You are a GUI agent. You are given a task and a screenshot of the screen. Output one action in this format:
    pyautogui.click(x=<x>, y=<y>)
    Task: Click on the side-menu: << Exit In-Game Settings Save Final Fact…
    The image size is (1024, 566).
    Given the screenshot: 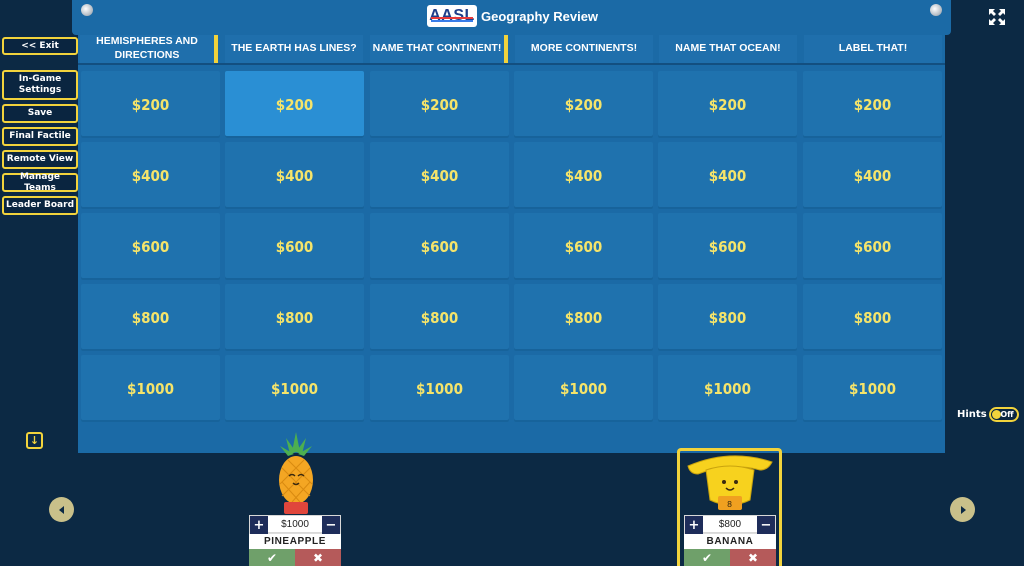 What is the action you would take?
    pyautogui.click(x=40, y=128)
    